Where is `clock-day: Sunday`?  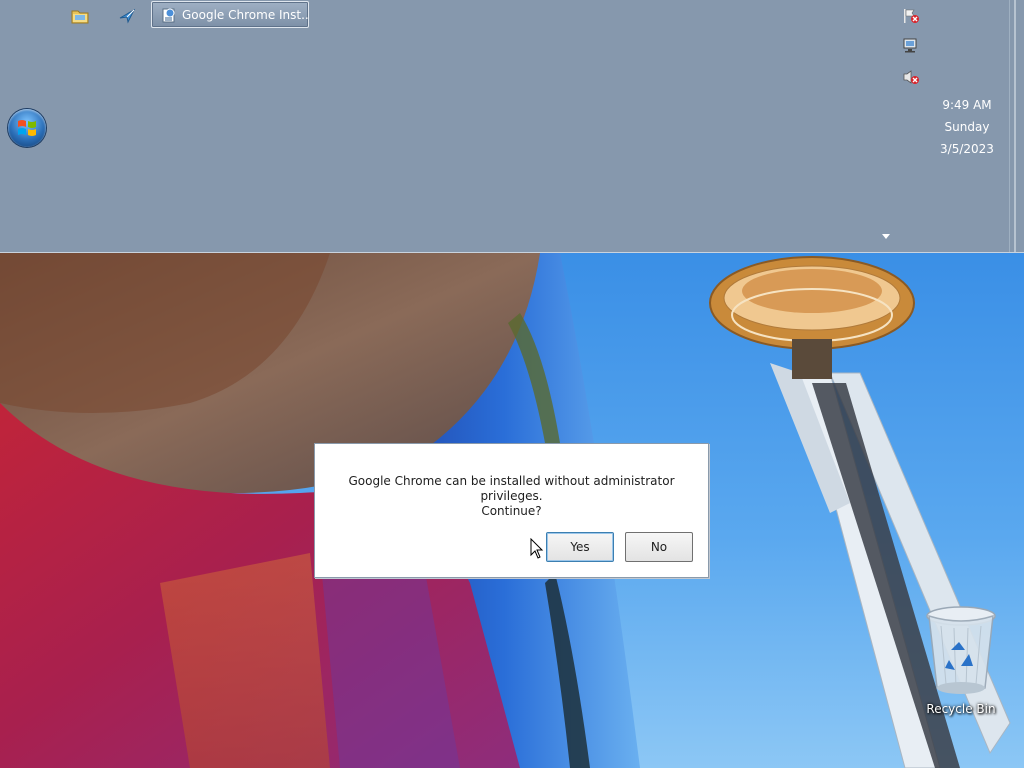 clock-day: Sunday is located at coordinates (967, 127).